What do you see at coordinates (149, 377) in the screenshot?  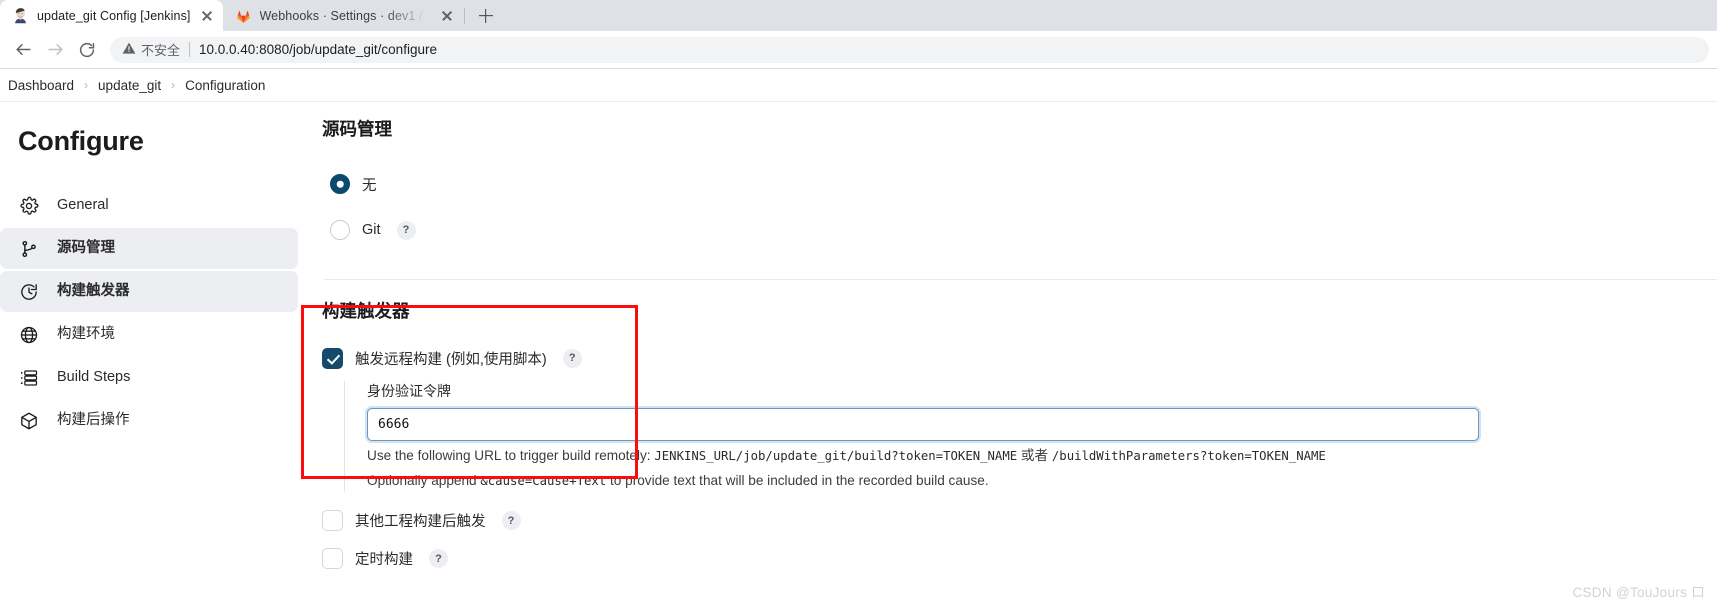 I see `sidebar-item-build-steps: Build Steps` at bounding box center [149, 377].